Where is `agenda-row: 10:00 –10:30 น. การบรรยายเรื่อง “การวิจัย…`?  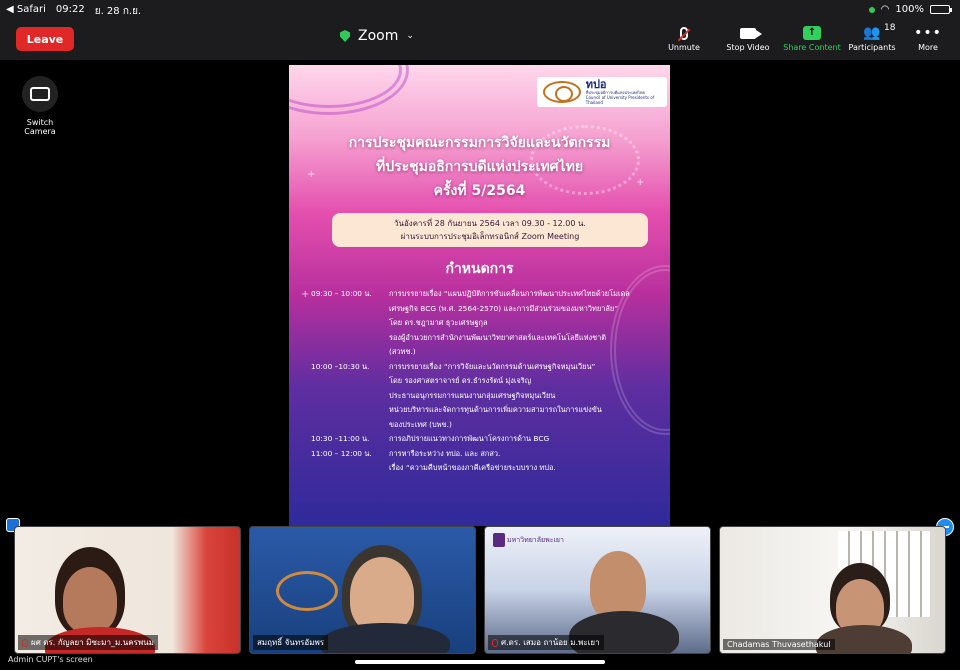
agenda-row: 10:00 –10:30 น. การบรรยายเรื่อง “การวิจัย… is located at coordinates (486, 367).